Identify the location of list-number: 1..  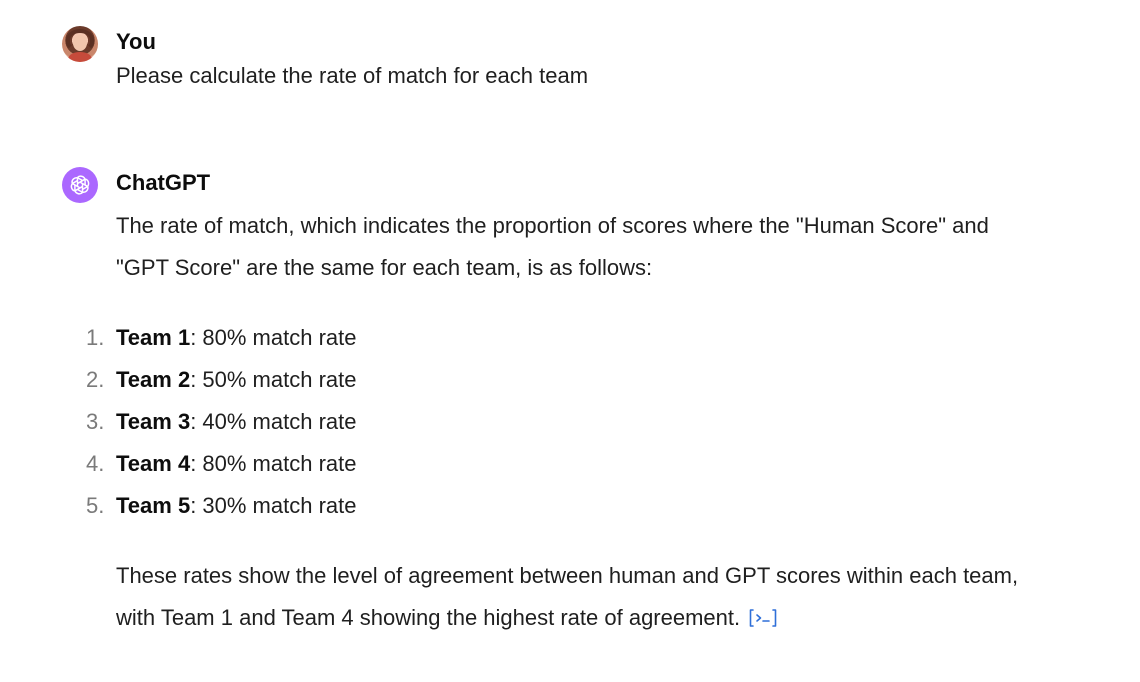
(95, 337).